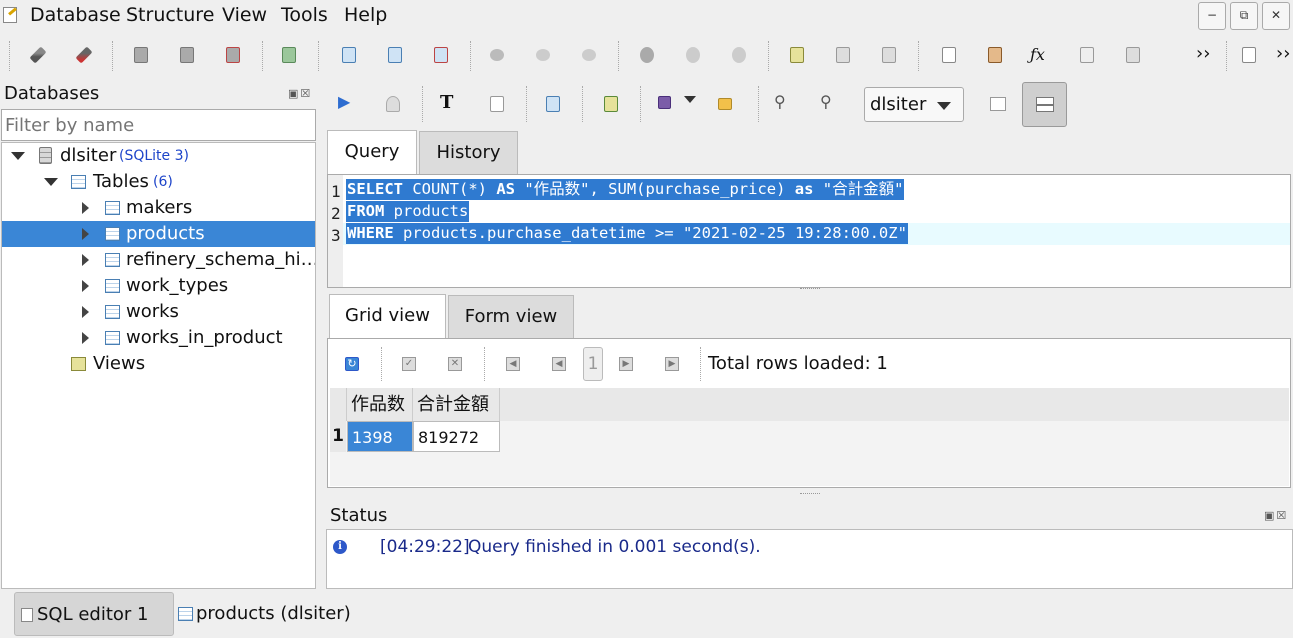 The width and height of the screenshot is (1293, 638). I want to click on edit-database-icon, so click(188, 55).